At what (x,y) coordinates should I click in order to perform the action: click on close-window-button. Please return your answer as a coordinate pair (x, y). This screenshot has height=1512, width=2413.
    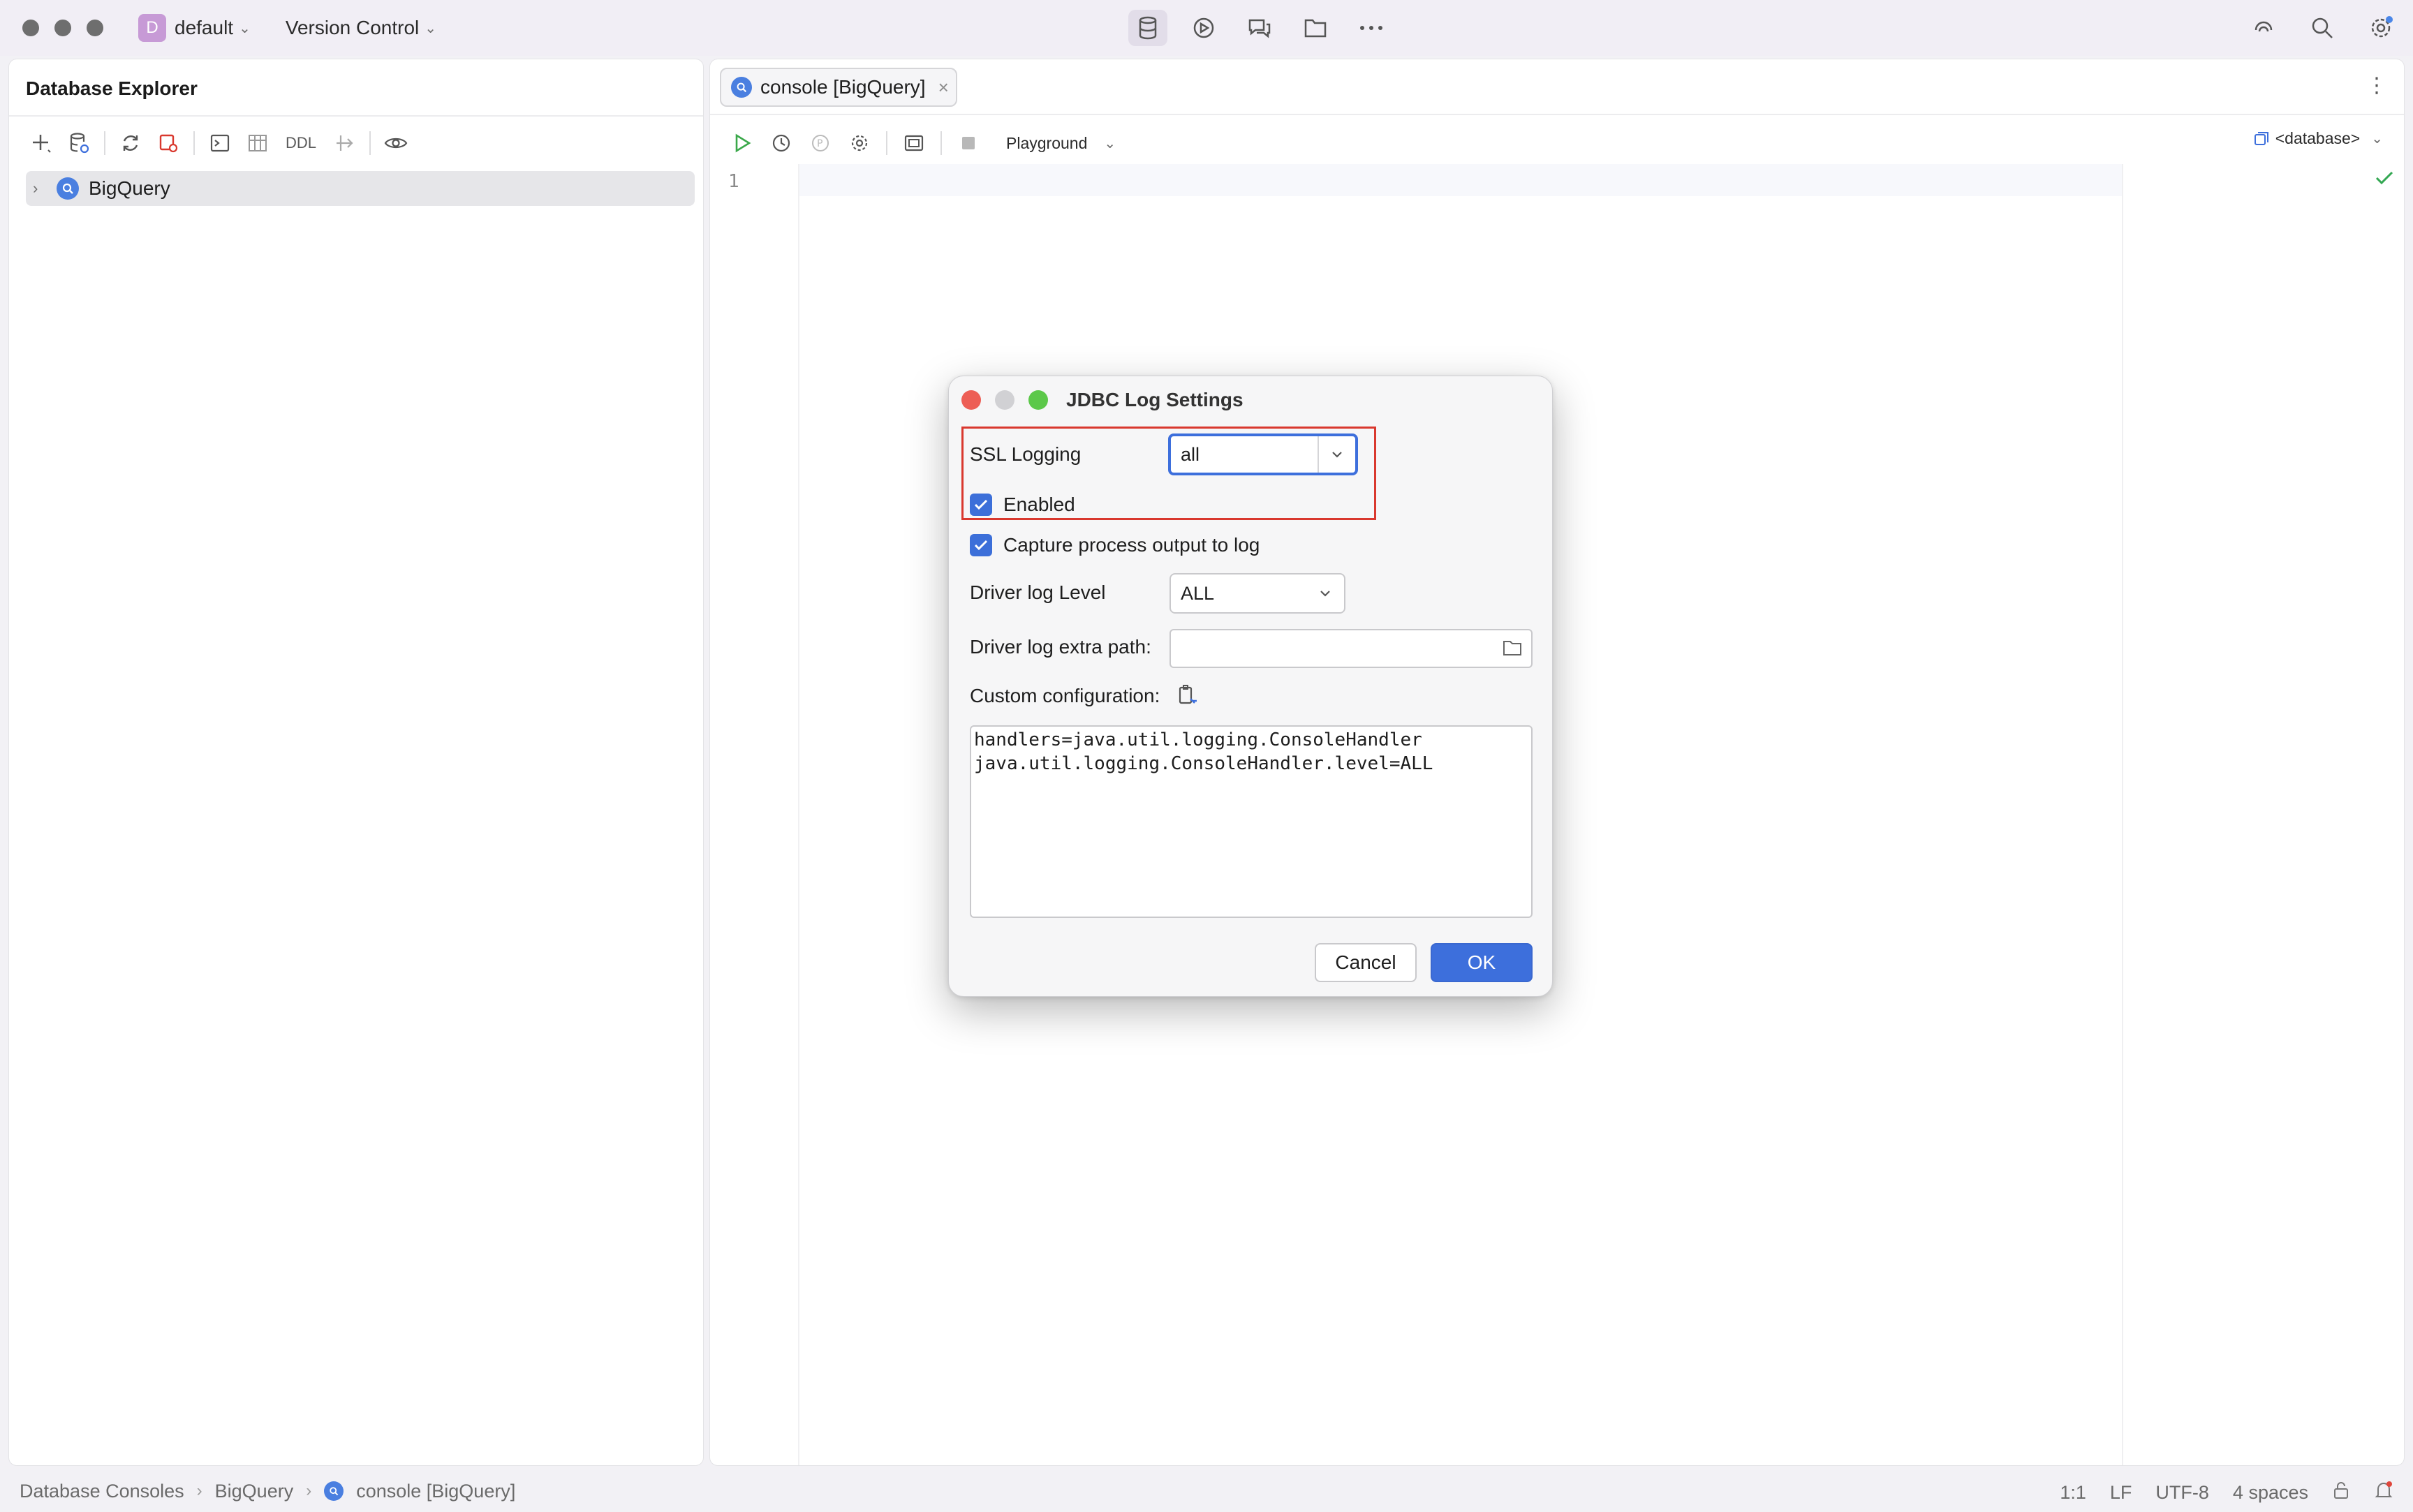
    Looking at the image, I should click on (30, 28).